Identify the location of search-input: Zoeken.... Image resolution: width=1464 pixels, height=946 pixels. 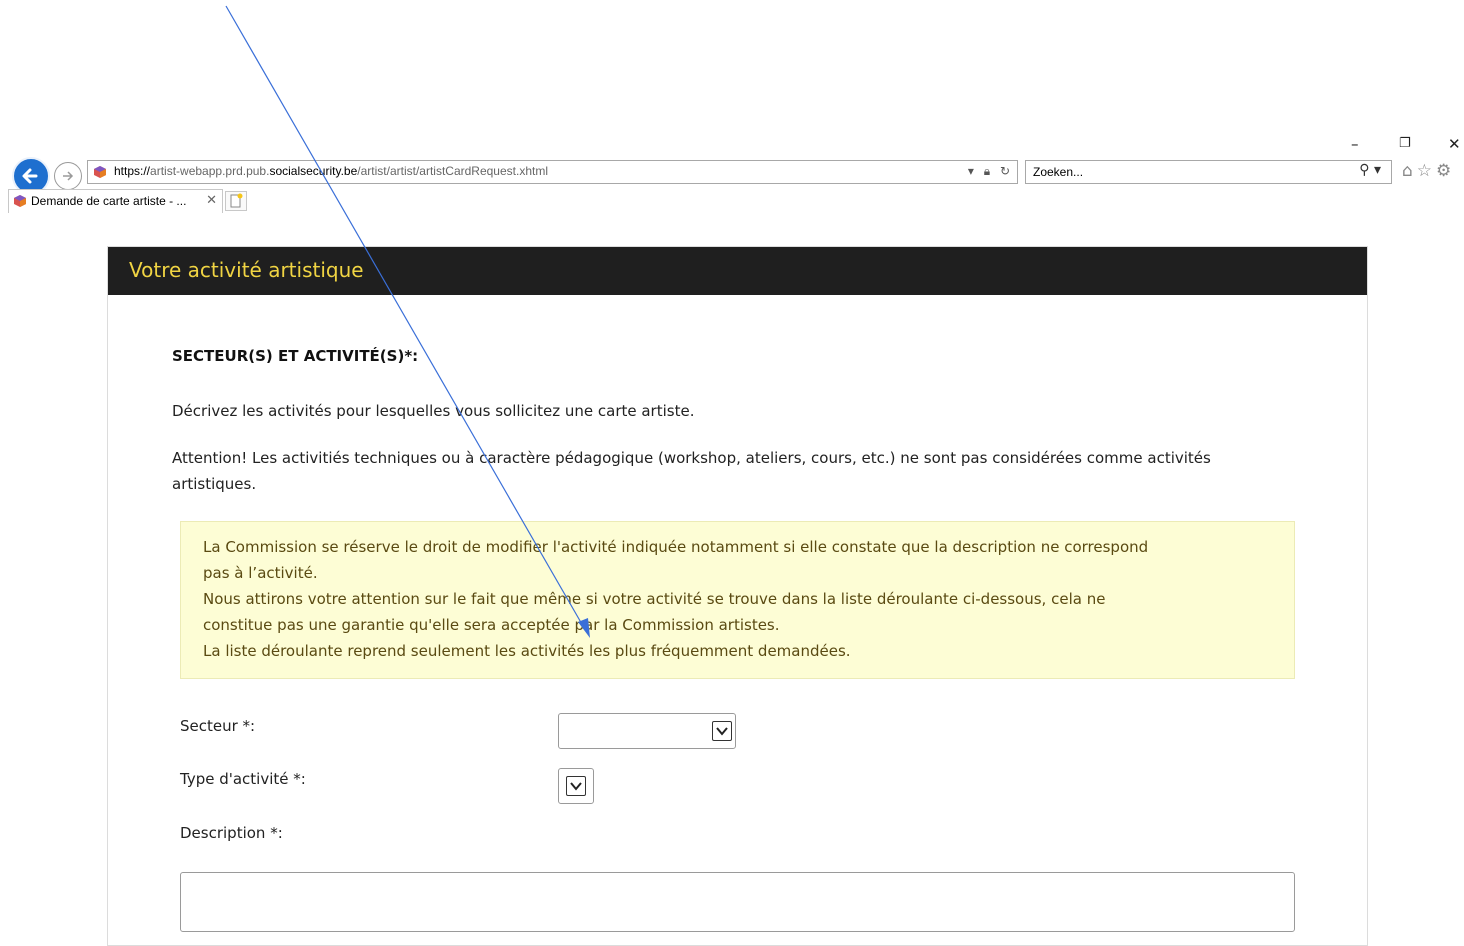
(1058, 172).